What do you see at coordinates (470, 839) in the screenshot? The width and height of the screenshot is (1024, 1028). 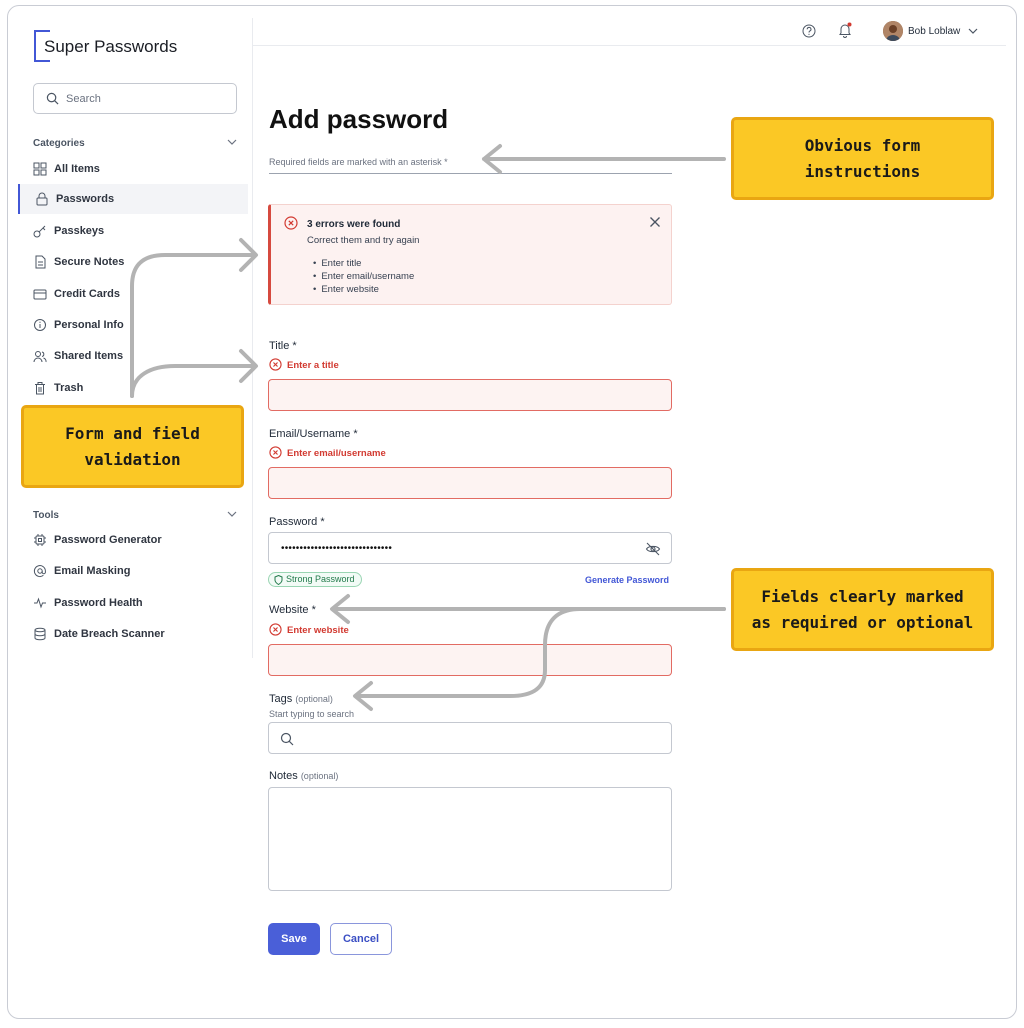 I see `notes-textarea` at bounding box center [470, 839].